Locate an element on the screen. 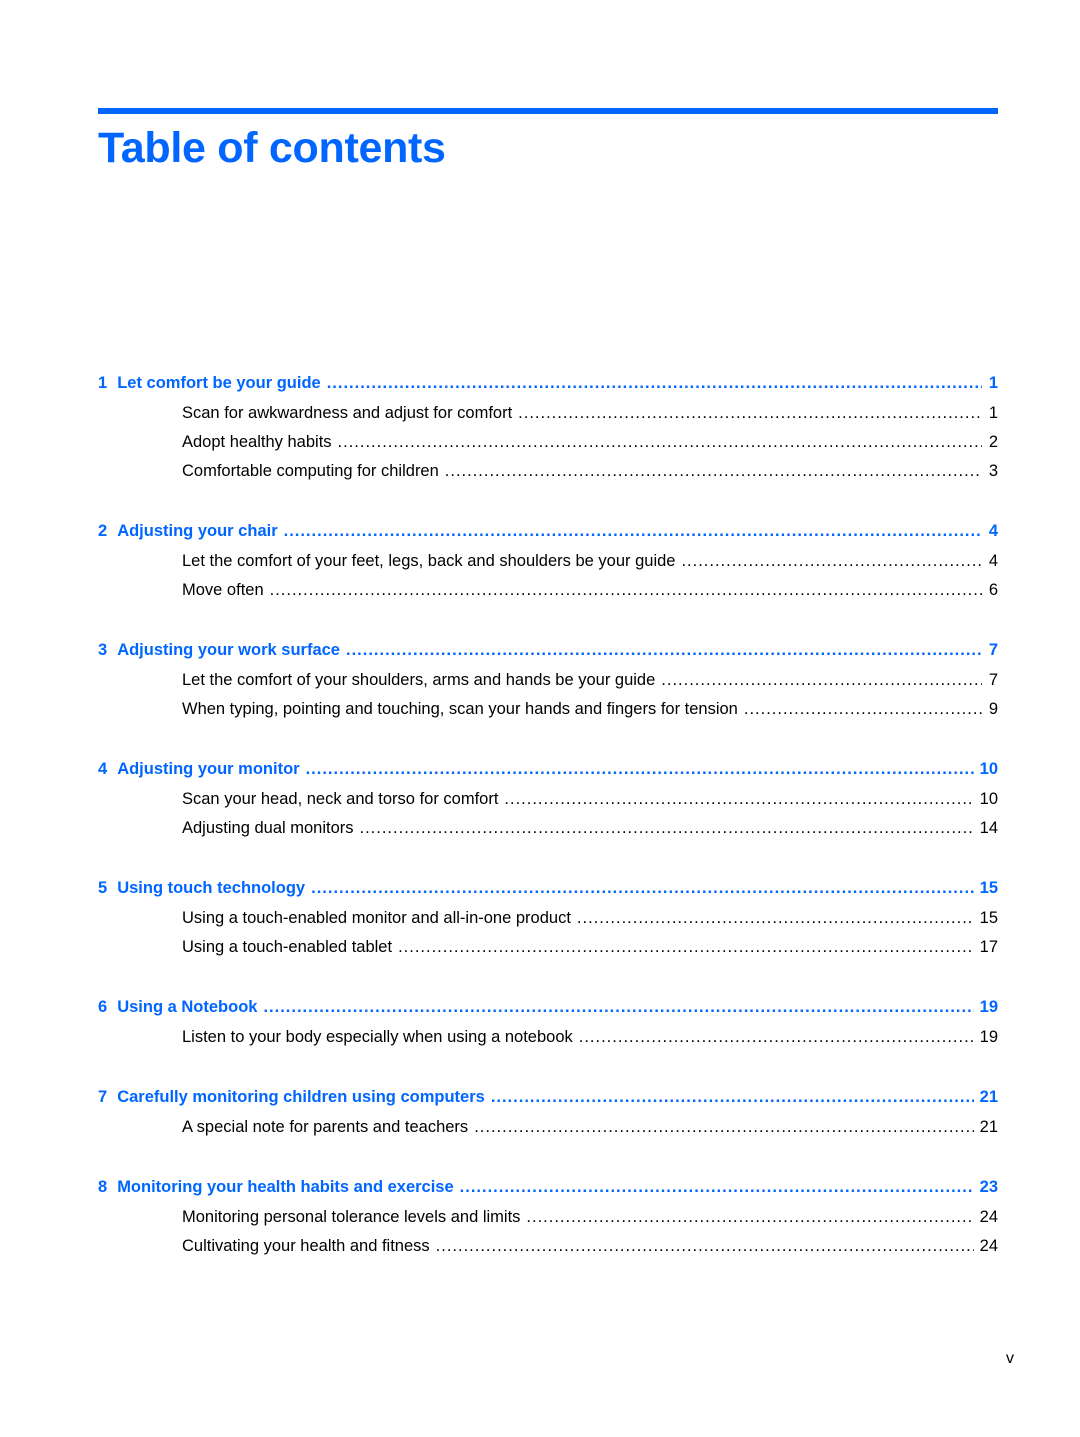  section-page-number: 15 is located at coordinates (988, 918).